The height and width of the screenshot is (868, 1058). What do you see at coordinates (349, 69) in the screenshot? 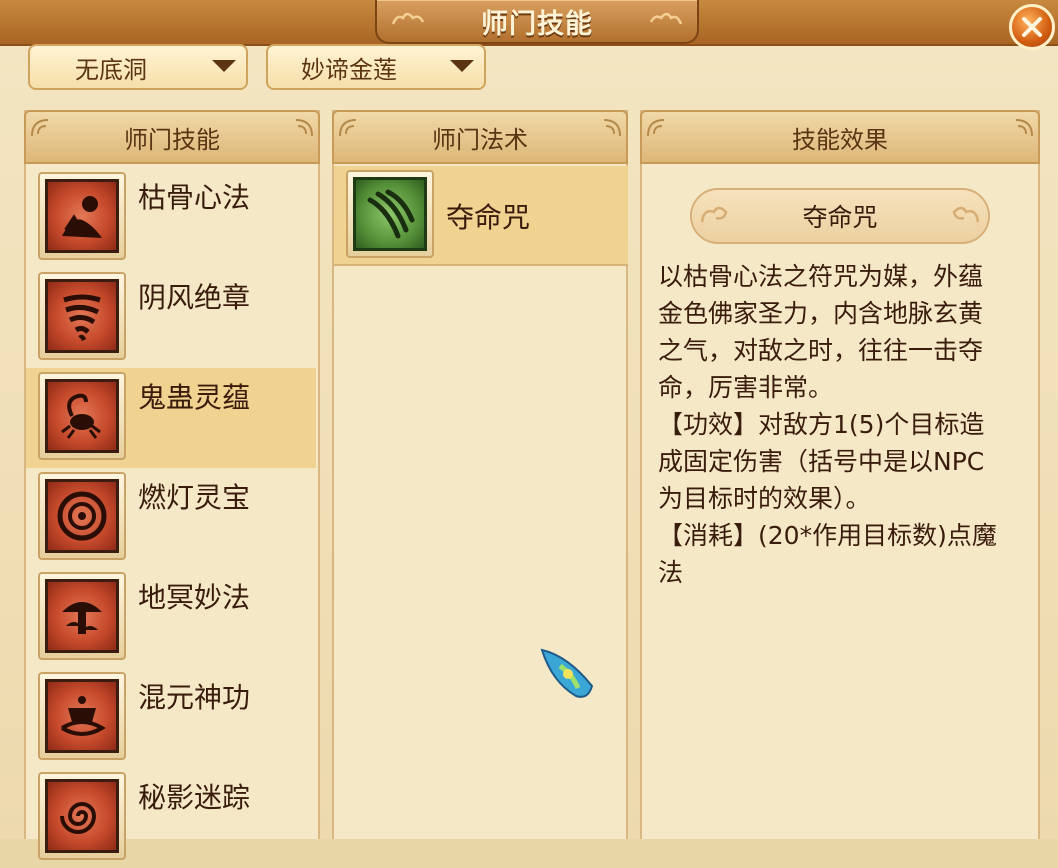
I see `school-dropdown-value: 妙谛金莲` at bounding box center [349, 69].